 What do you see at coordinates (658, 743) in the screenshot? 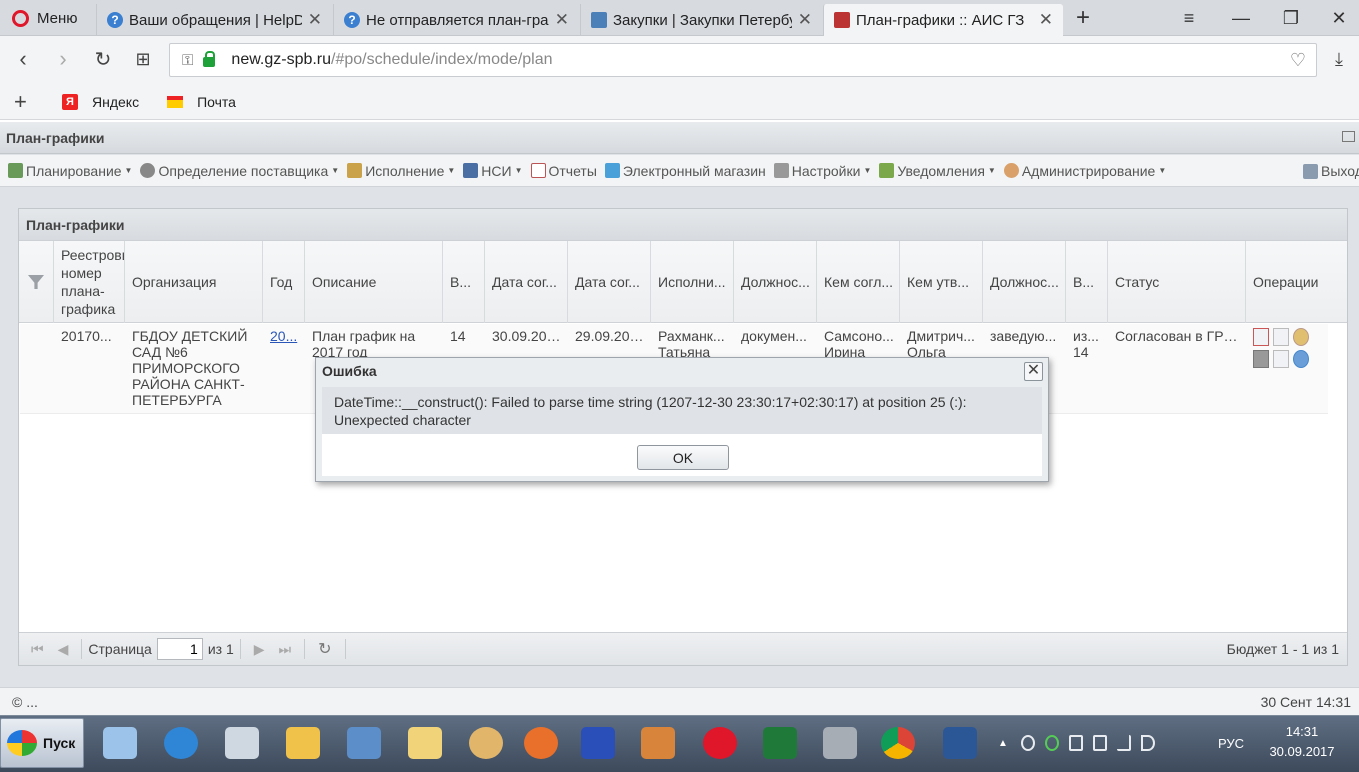
I see `taskbar-app-orange` at bounding box center [658, 743].